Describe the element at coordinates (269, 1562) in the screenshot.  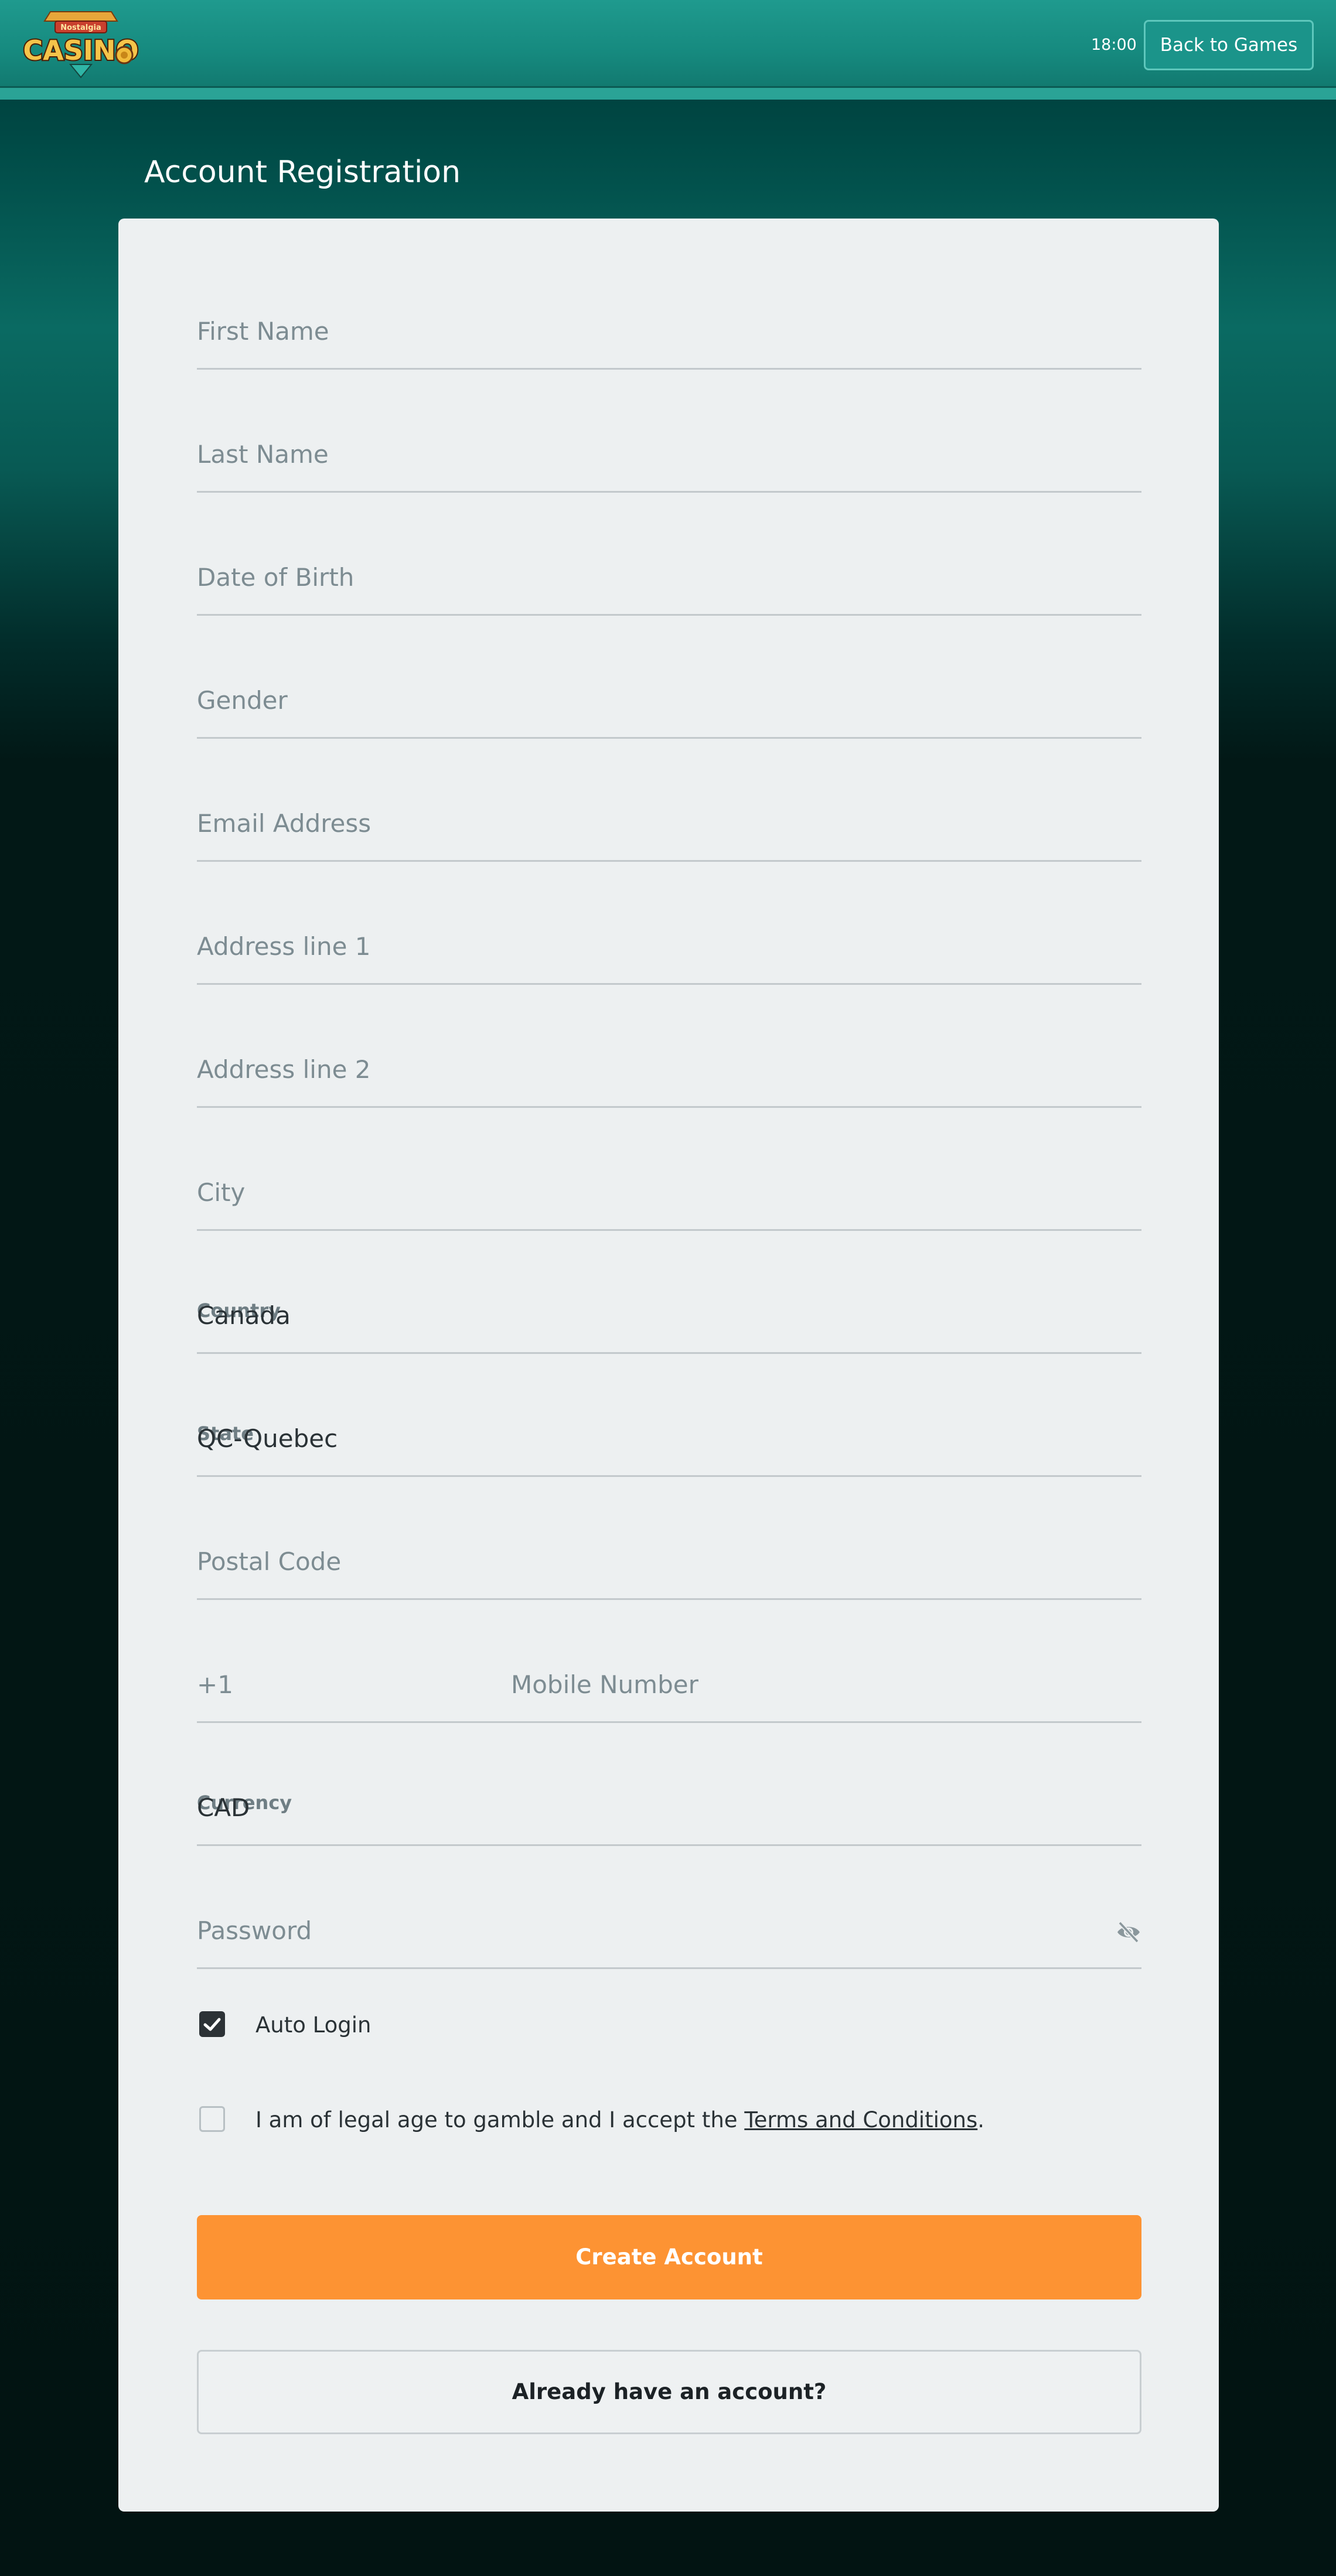
I see `postal-code-placeholder: Postal Code` at that location.